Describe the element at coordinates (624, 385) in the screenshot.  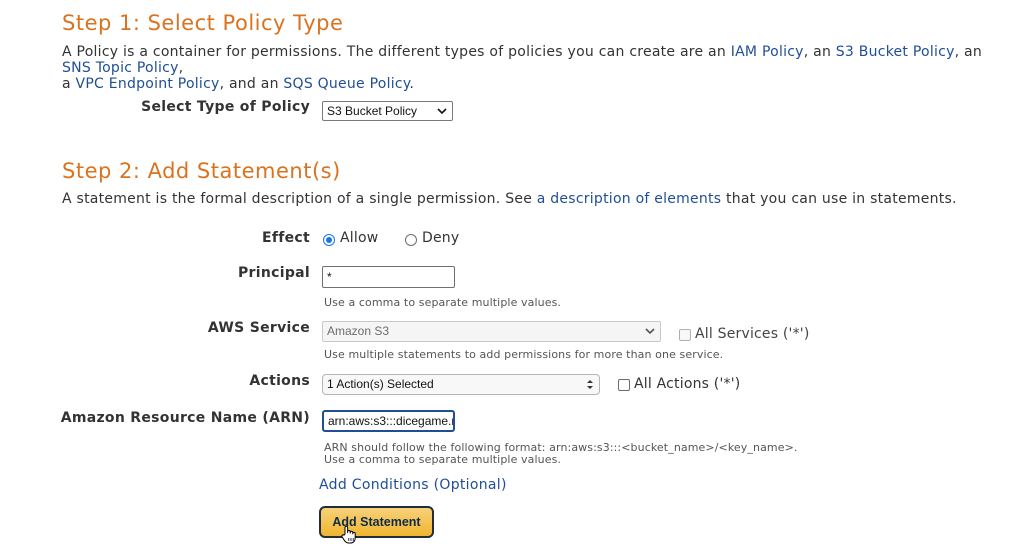
I see `all-actions-checkbox` at that location.